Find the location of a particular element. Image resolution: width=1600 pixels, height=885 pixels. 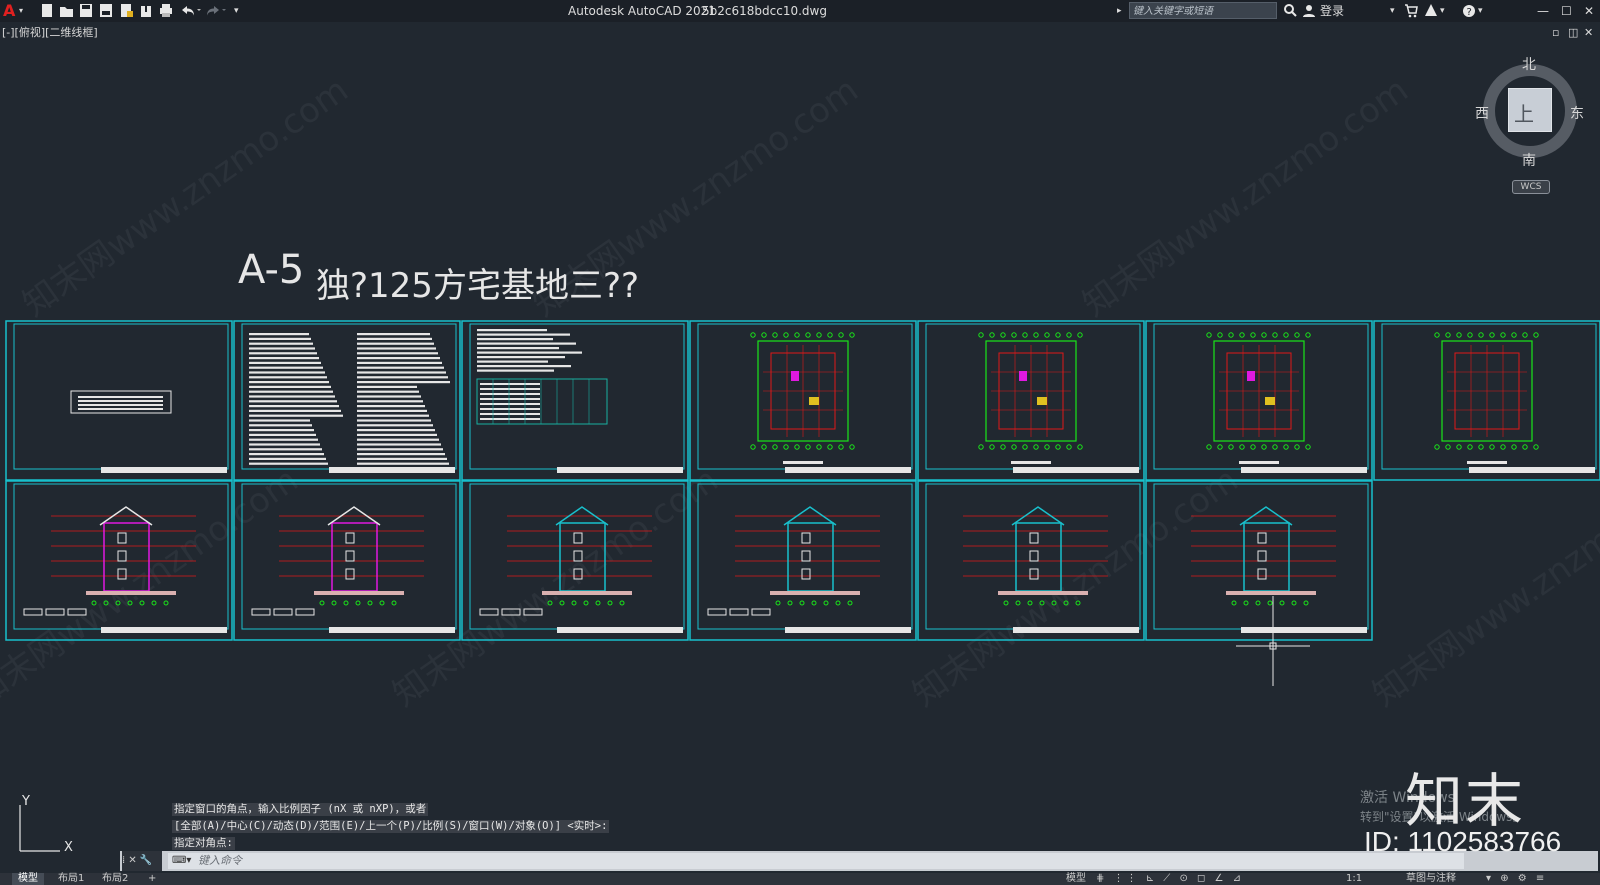

workspace-switch: 草图与注释 is located at coordinates (1431, 879).